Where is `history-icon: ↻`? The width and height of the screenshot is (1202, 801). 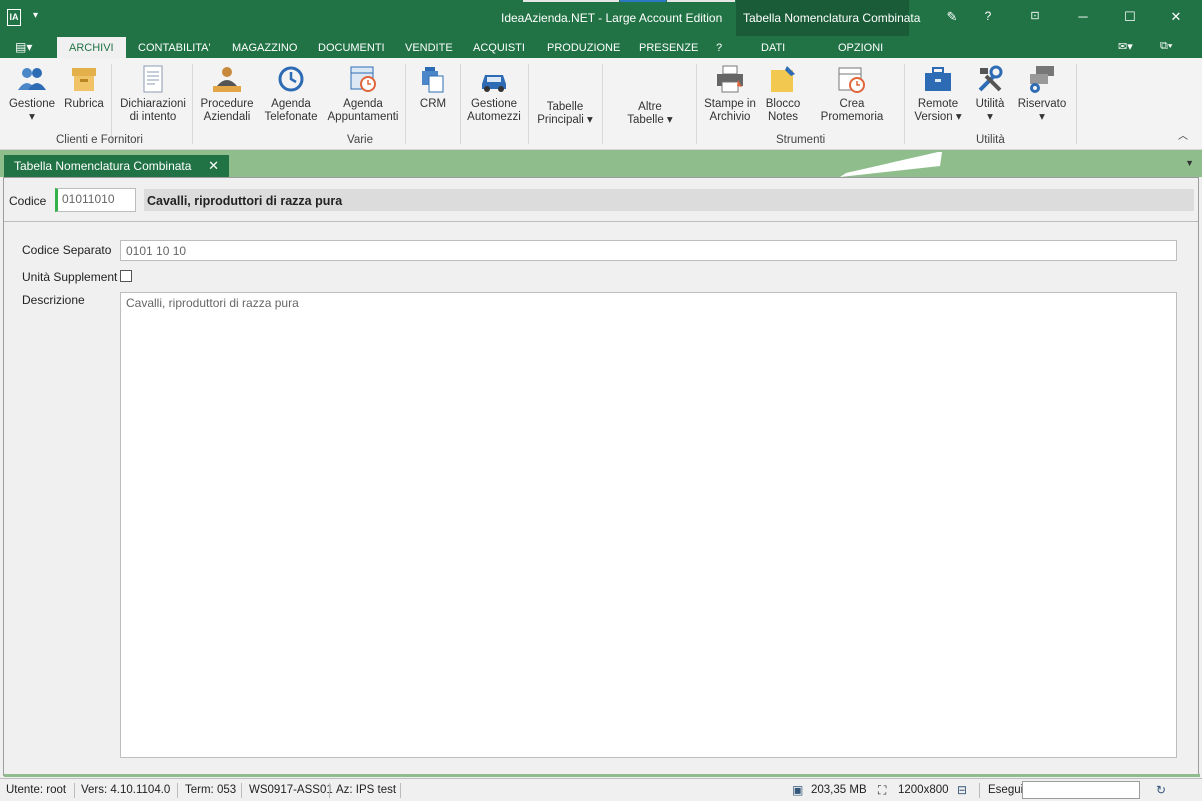
history-icon: ↻ is located at coordinates (1161, 790).